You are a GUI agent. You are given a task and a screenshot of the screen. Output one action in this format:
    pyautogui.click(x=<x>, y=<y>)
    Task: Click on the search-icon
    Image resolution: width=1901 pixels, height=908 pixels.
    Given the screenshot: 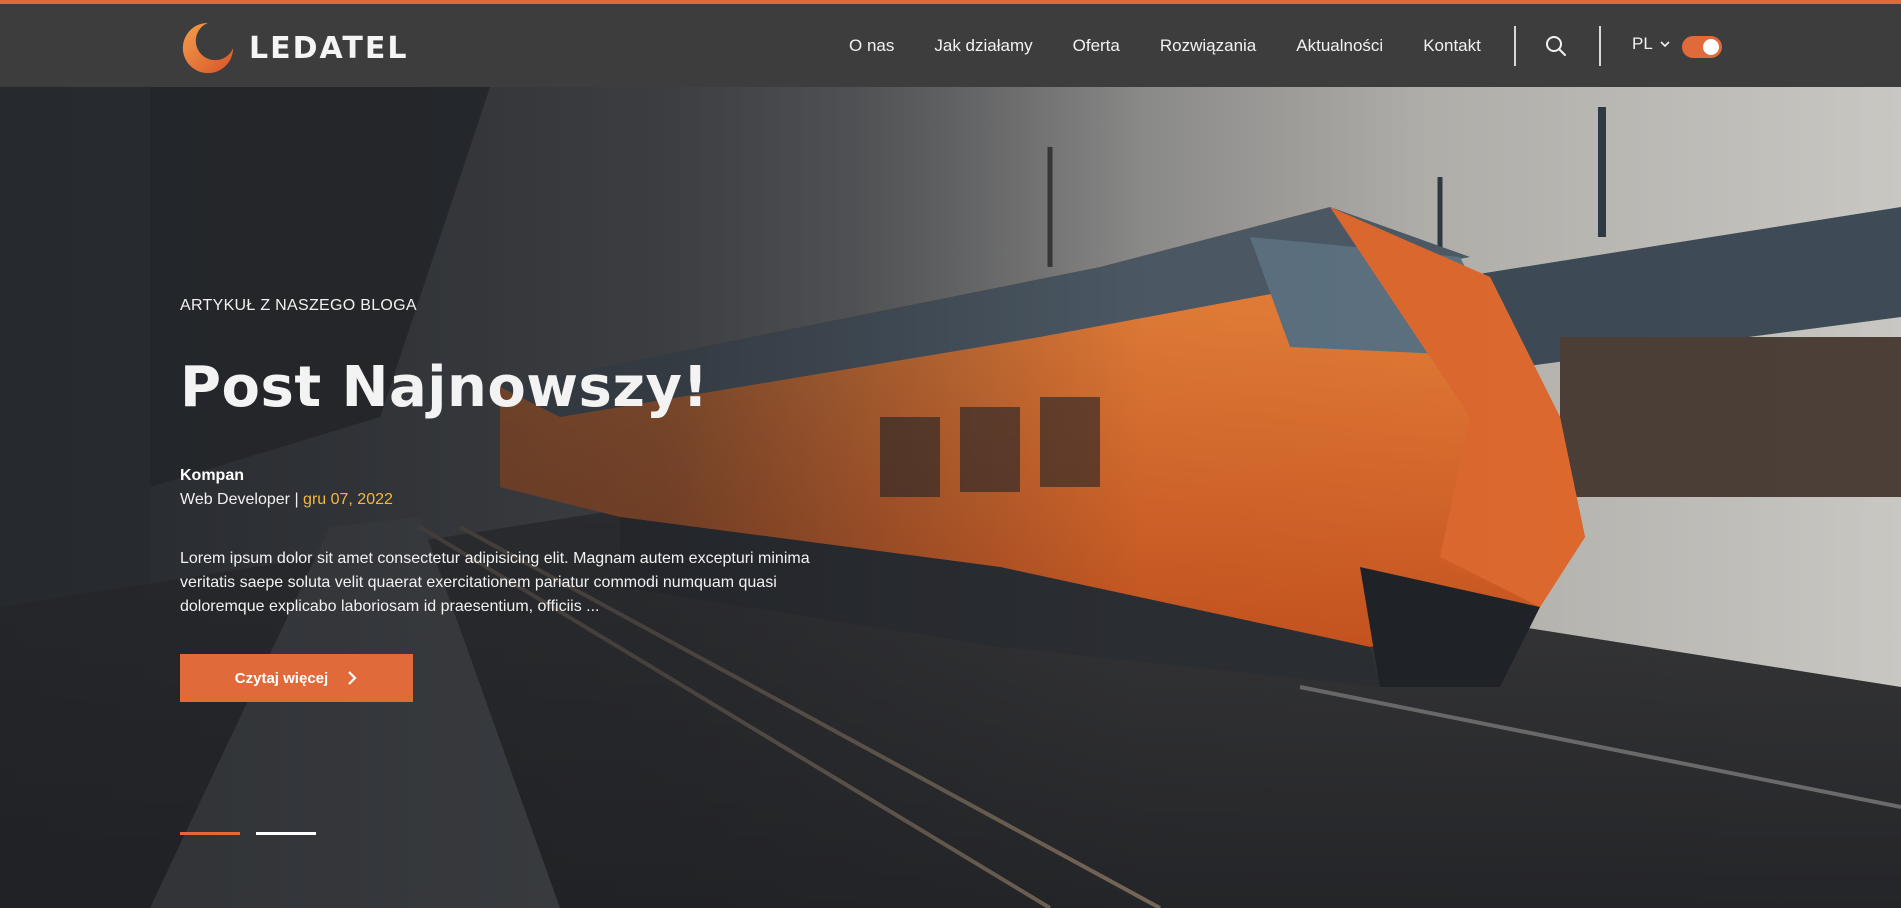 What is the action you would take?
    pyautogui.click(x=1556, y=46)
    